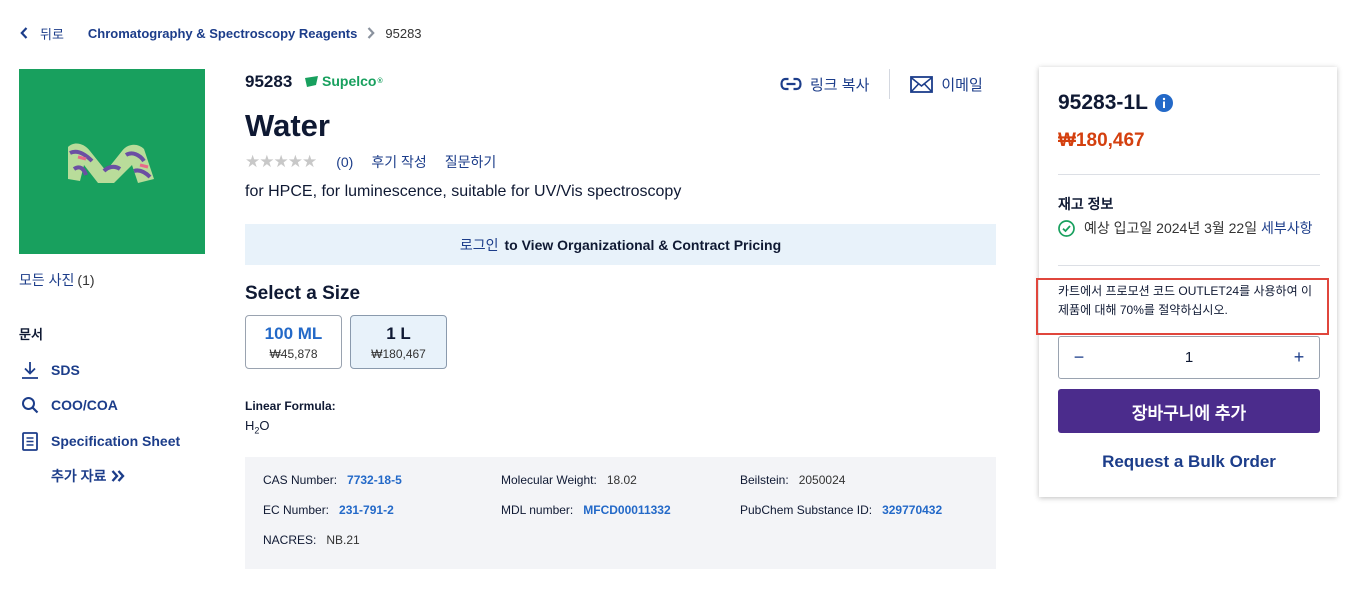 The width and height of the screenshot is (1348, 604). What do you see at coordinates (250, 425) in the screenshot?
I see `formula-part: H` at bounding box center [250, 425].